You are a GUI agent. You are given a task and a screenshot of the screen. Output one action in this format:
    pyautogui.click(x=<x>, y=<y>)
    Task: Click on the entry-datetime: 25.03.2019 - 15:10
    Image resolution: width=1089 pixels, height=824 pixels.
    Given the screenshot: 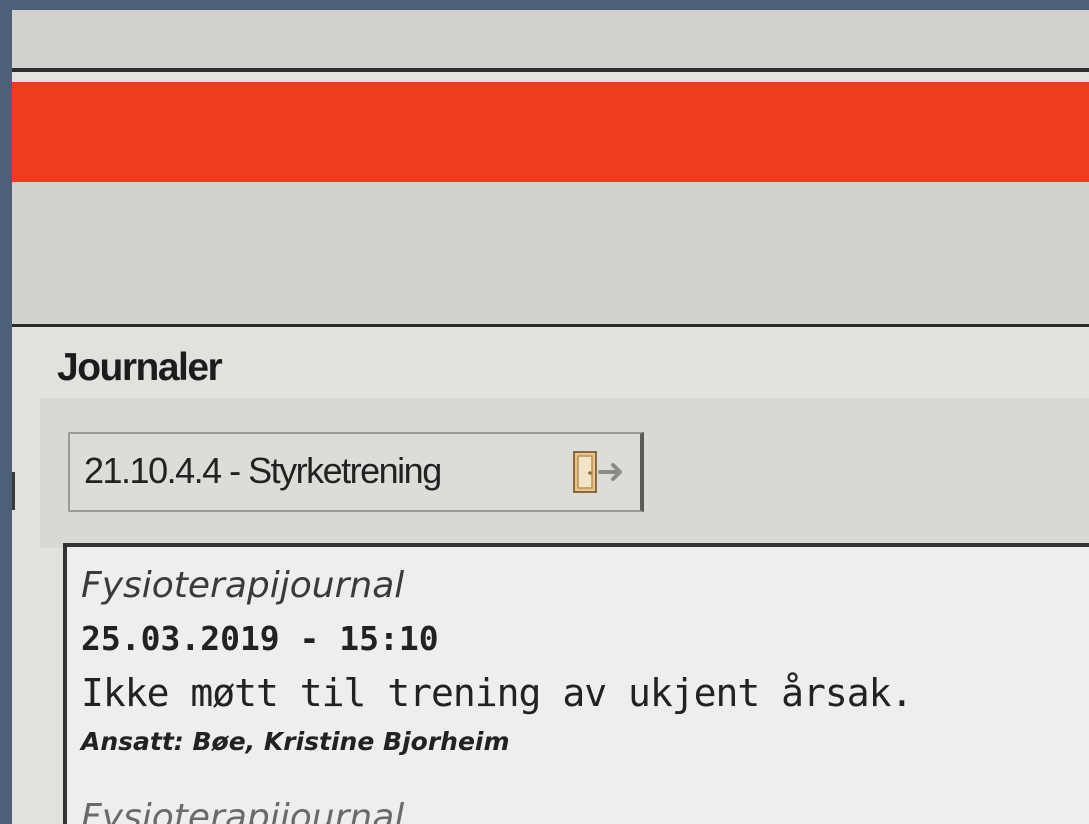 What is the action you would take?
    pyautogui.click(x=260, y=638)
    